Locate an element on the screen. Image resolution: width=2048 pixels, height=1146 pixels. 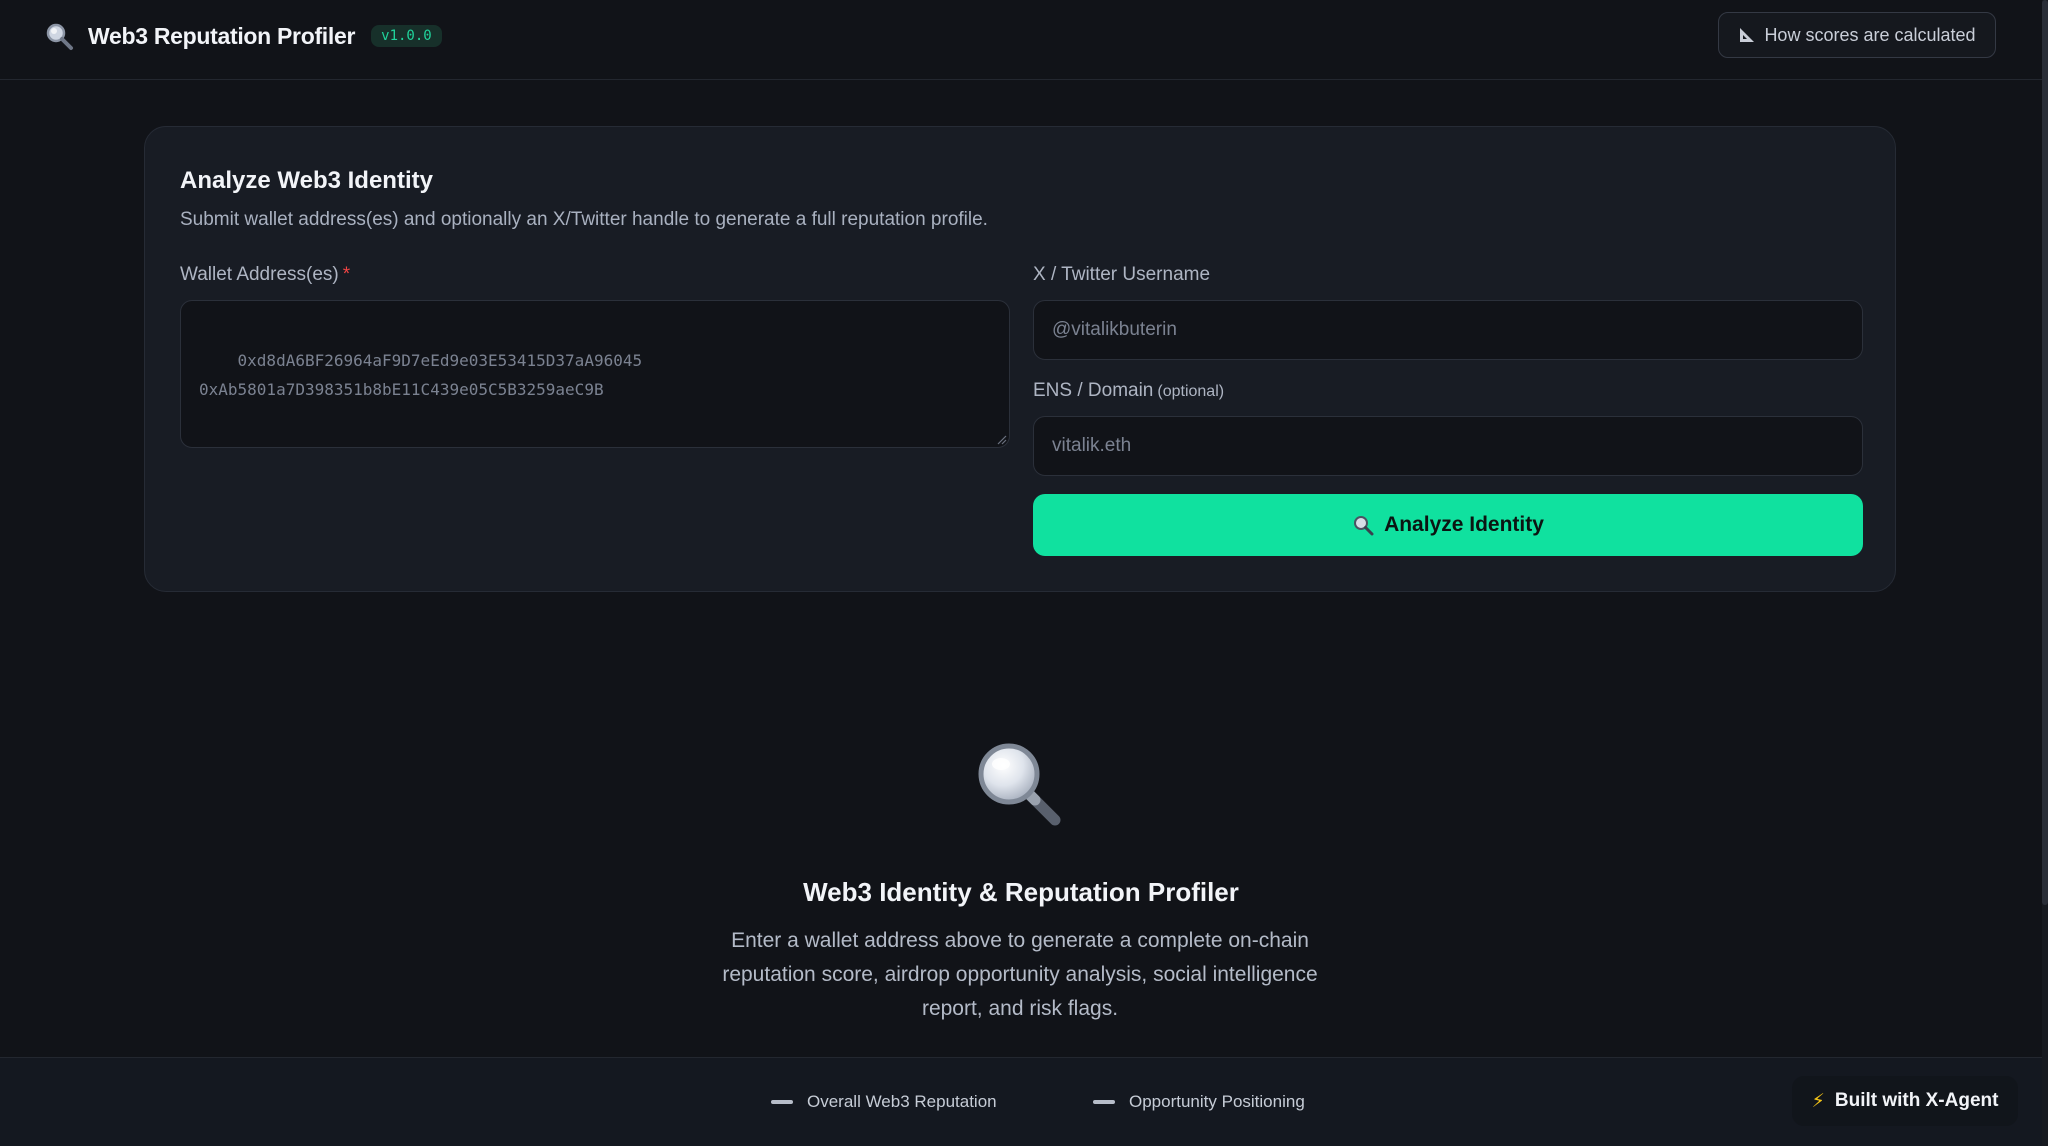
wallet-label: Wallet Address(es) * is located at coordinates (265, 275).